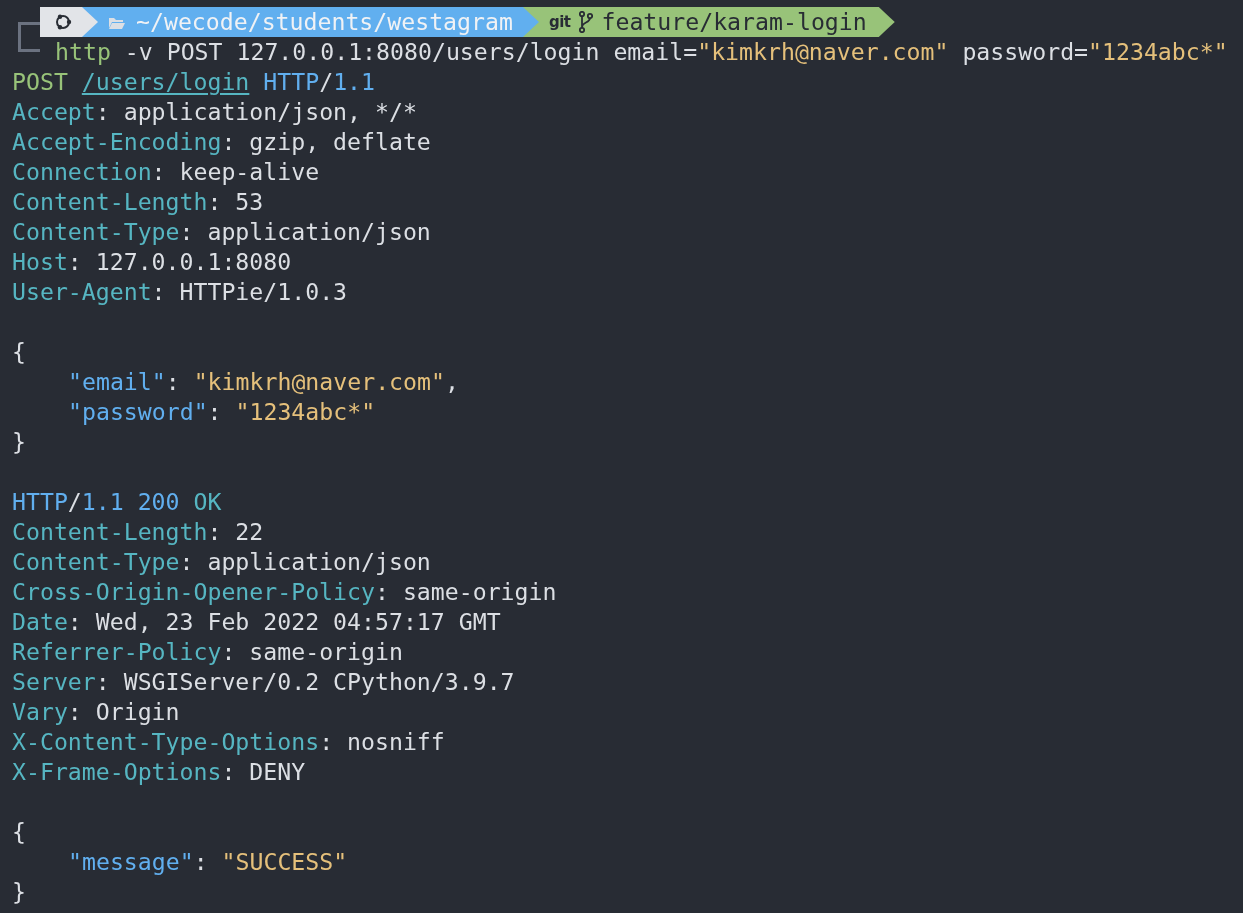  What do you see at coordinates (326, 142) in the screenshot?
I see `output-text: : gzip, deflate` at bounding box center [326, 142].